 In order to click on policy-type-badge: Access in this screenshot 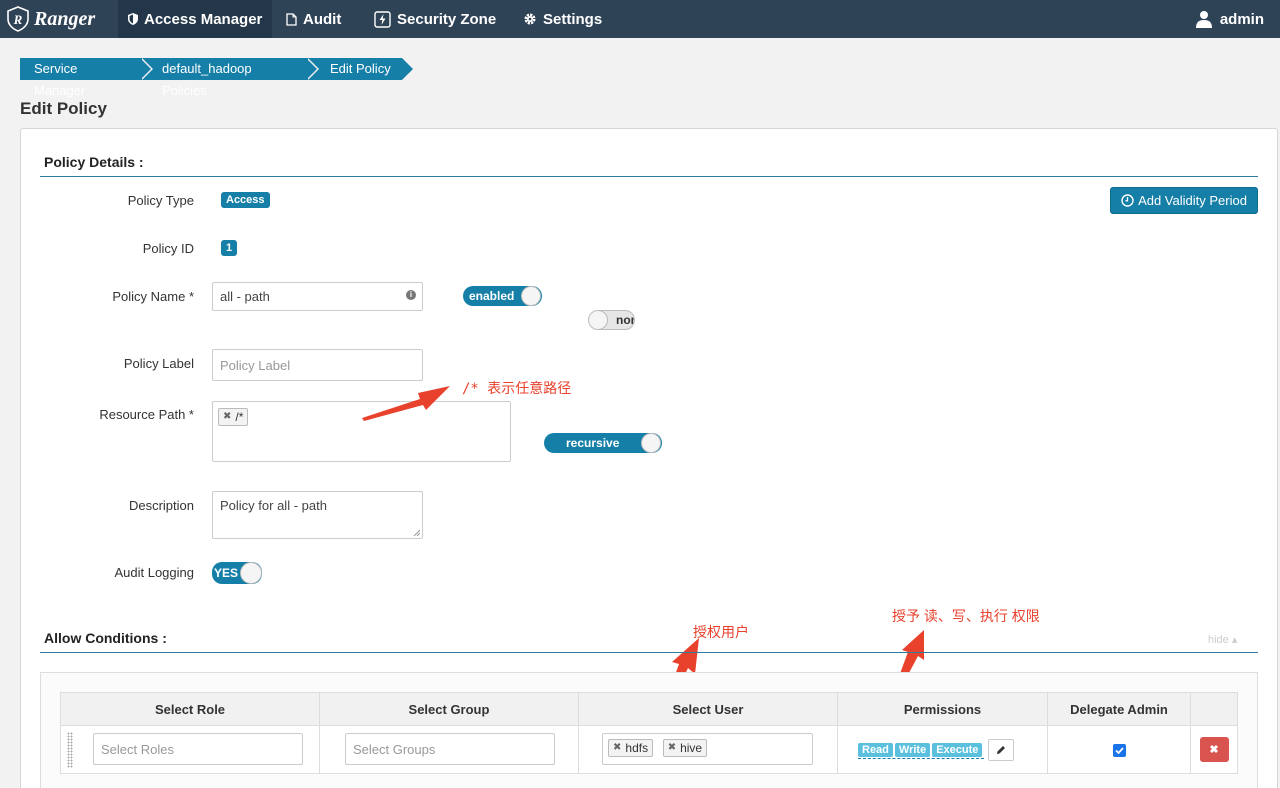, I will do `click(245, 200)`.